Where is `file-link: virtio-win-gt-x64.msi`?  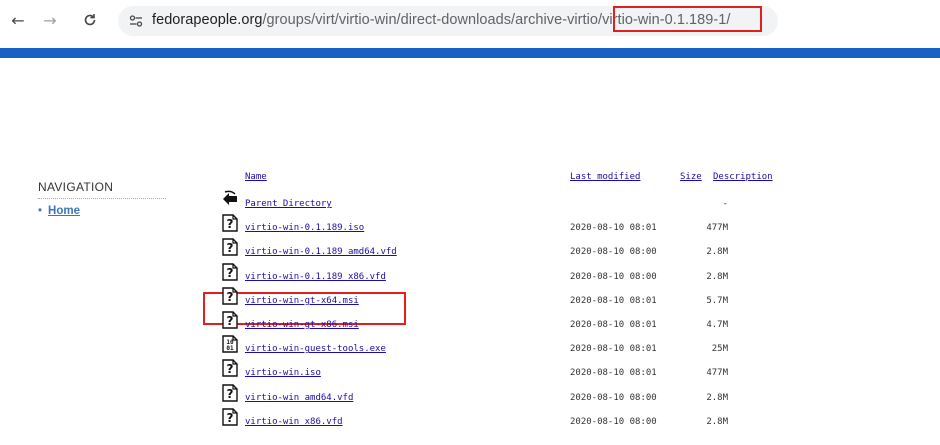
file-link: virtio-win-gt-x64.msi is located at coordinates (302, 301).